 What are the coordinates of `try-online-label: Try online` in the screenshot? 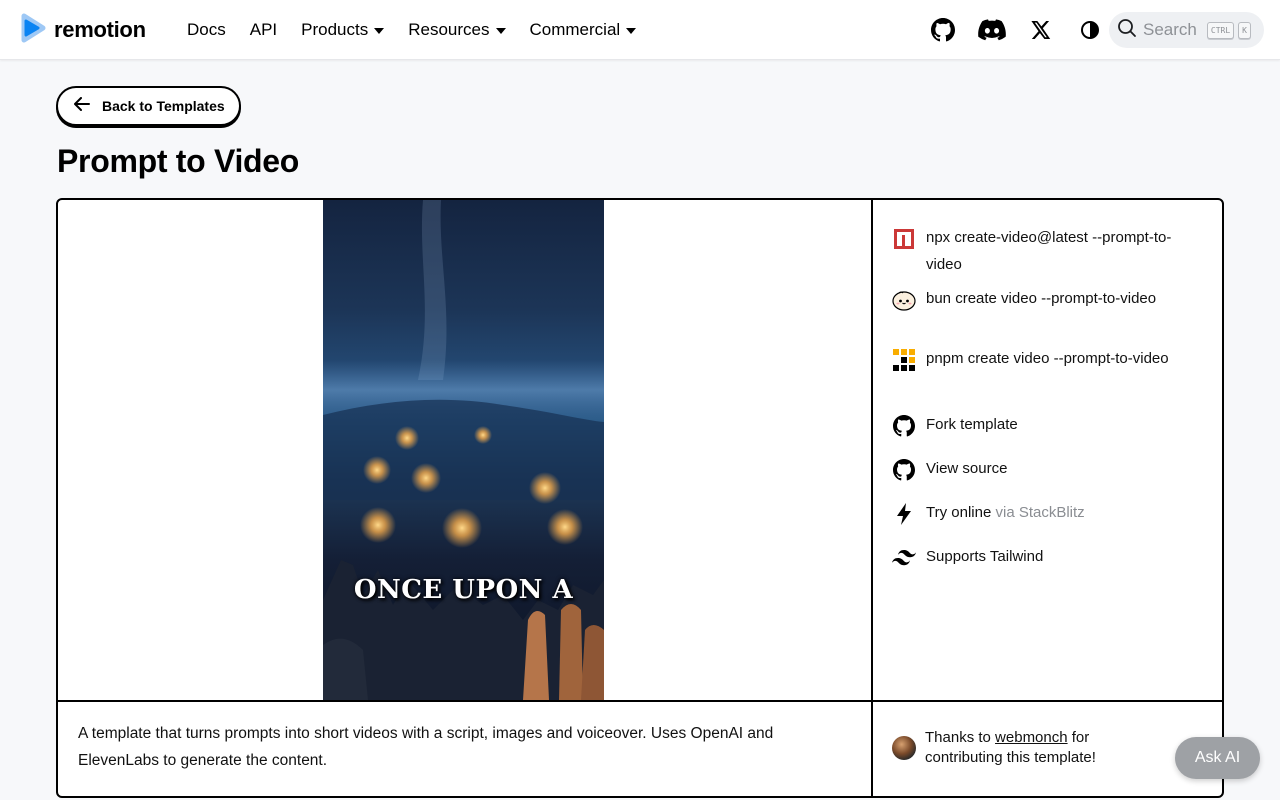 It's located at (959, 512).